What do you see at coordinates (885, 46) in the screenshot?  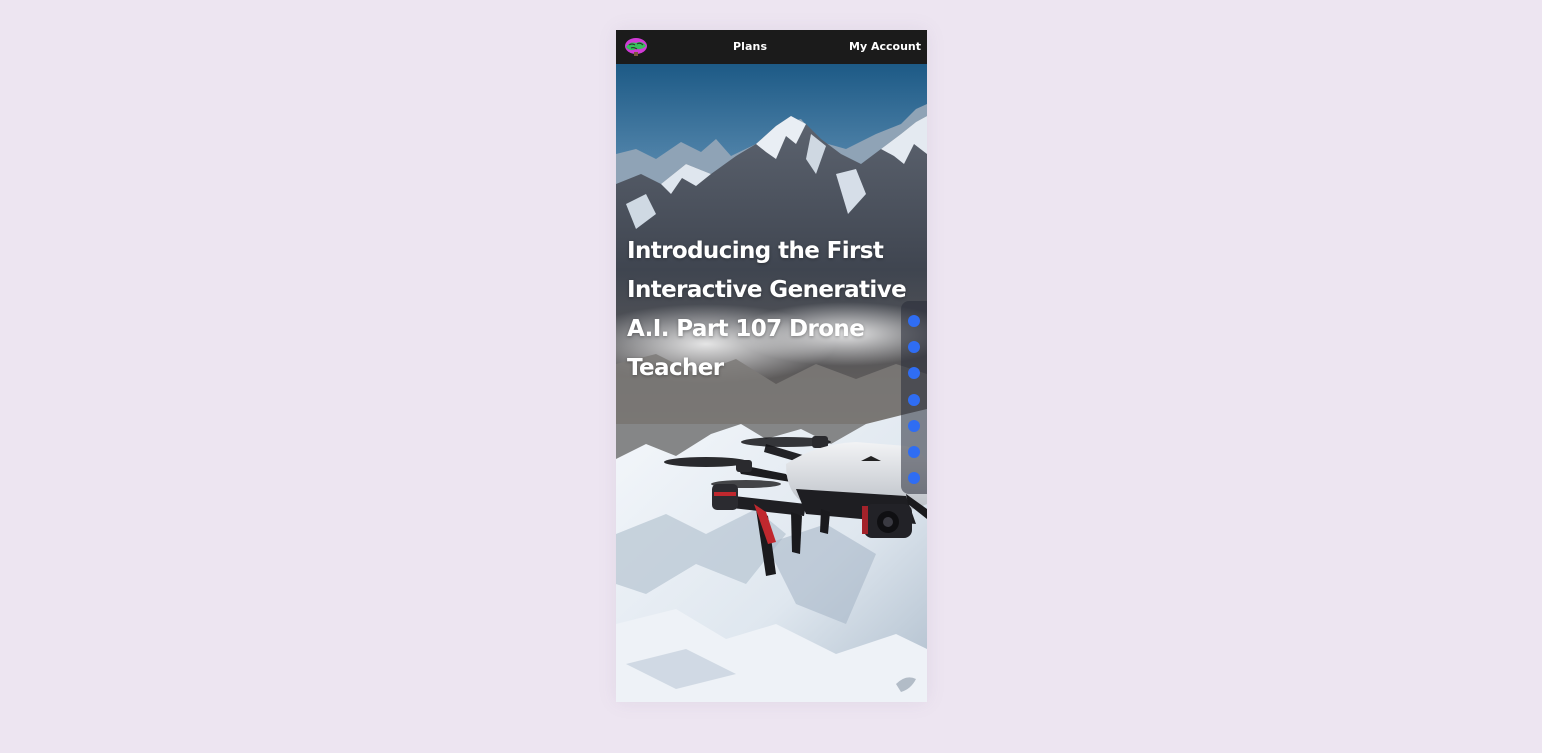 I see `nav-link-my-account: My Account` at bounding box center [885, 46].